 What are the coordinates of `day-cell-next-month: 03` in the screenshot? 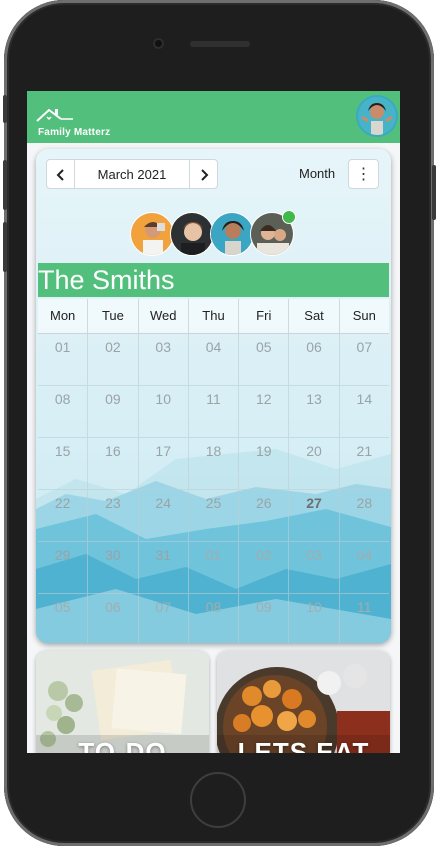 It's located at (314, 567).